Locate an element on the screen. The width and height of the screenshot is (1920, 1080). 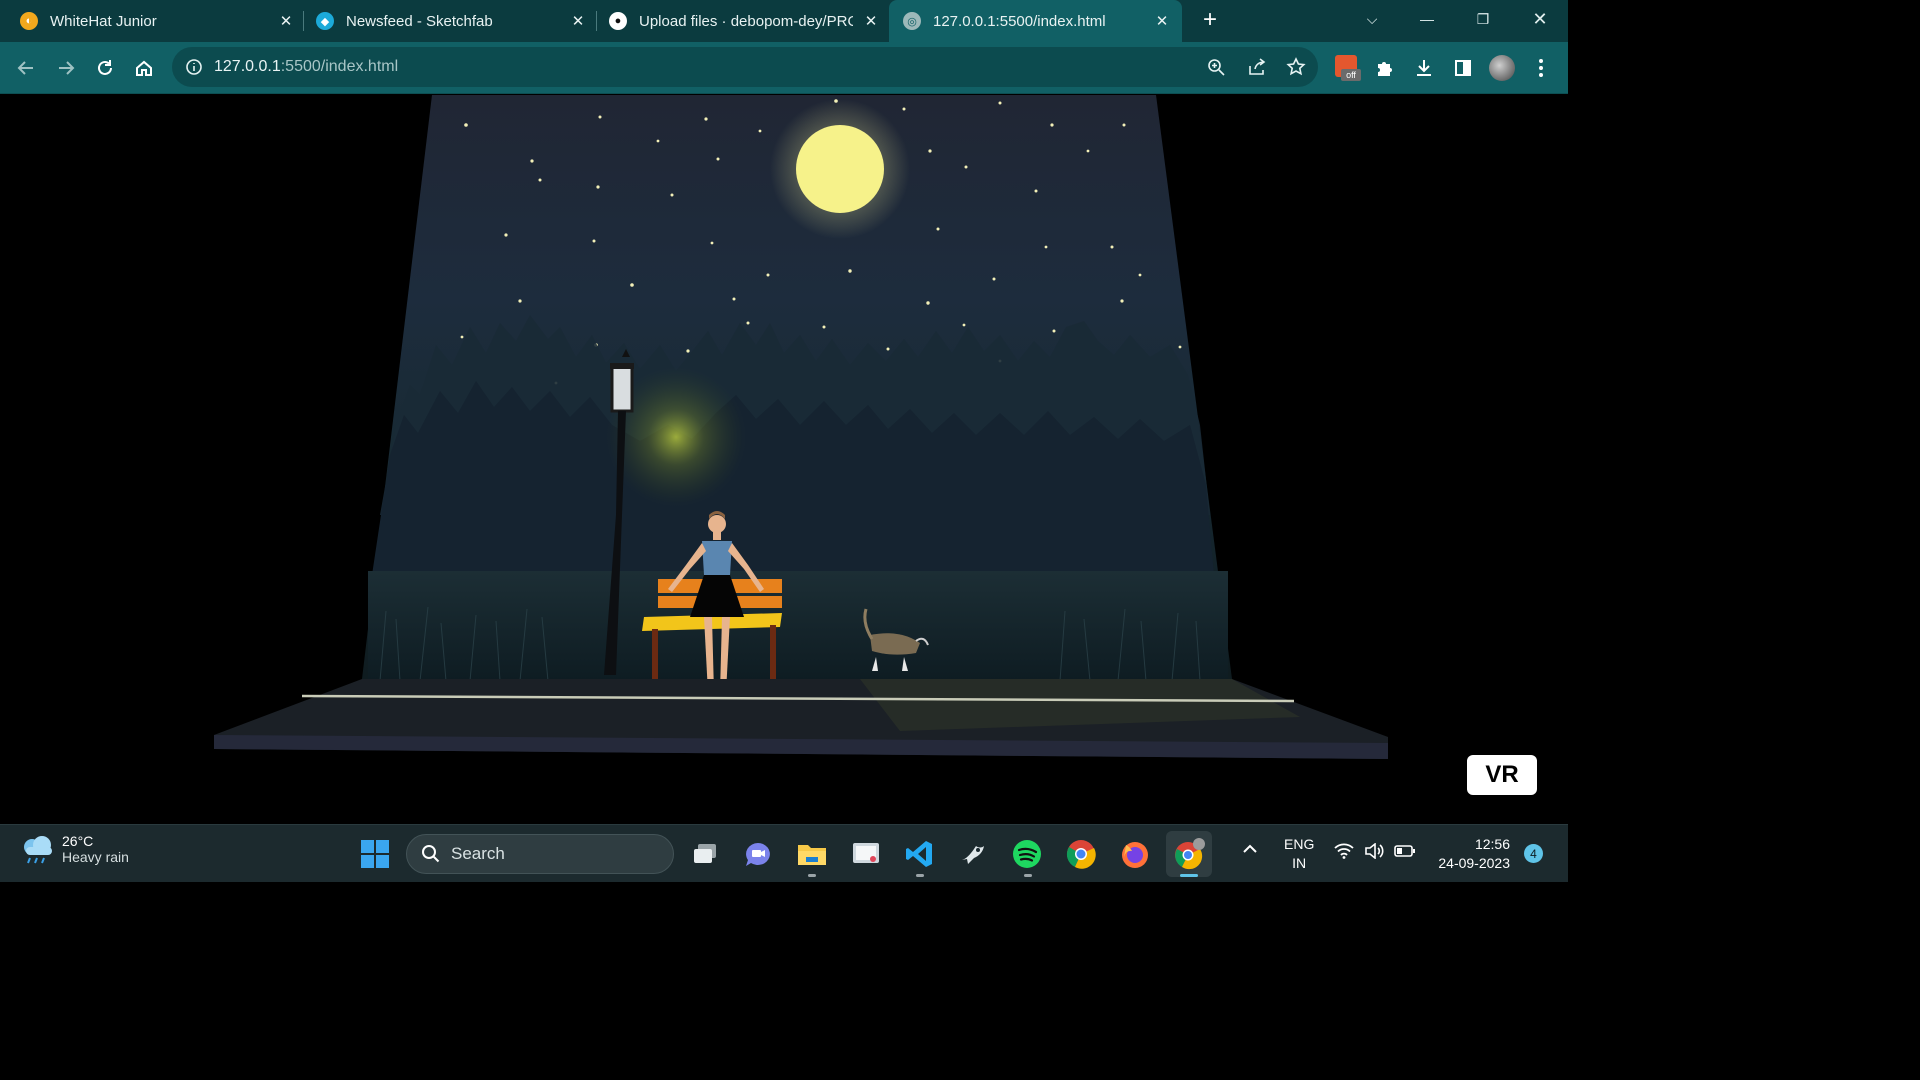
minimize-button: — is located at coordinates (1427, 19).